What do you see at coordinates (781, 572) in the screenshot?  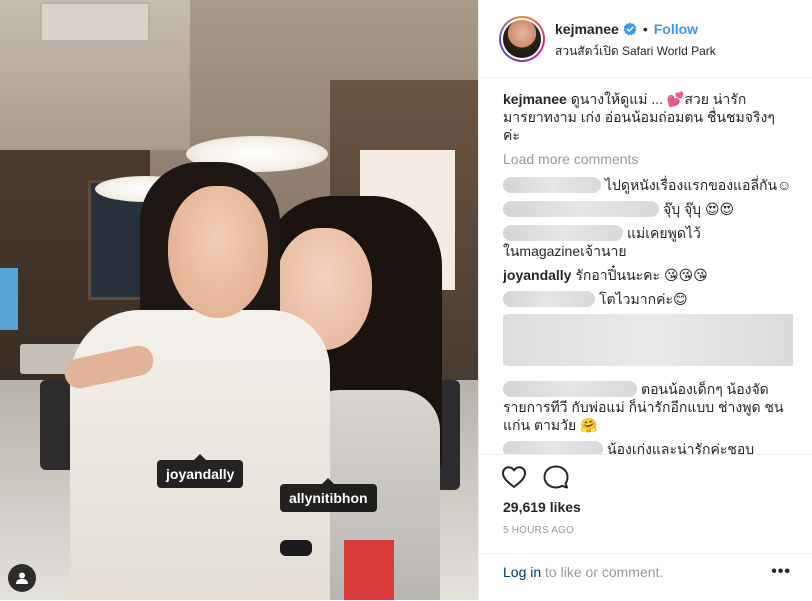 I see `more-options-icon: •••` at bounding box center [781, 572].